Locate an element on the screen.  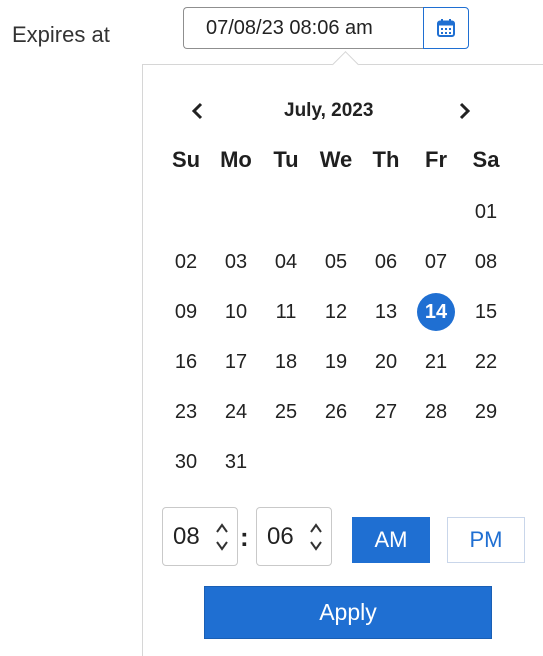
day-number: 30 is located at coordinates (186, 462).